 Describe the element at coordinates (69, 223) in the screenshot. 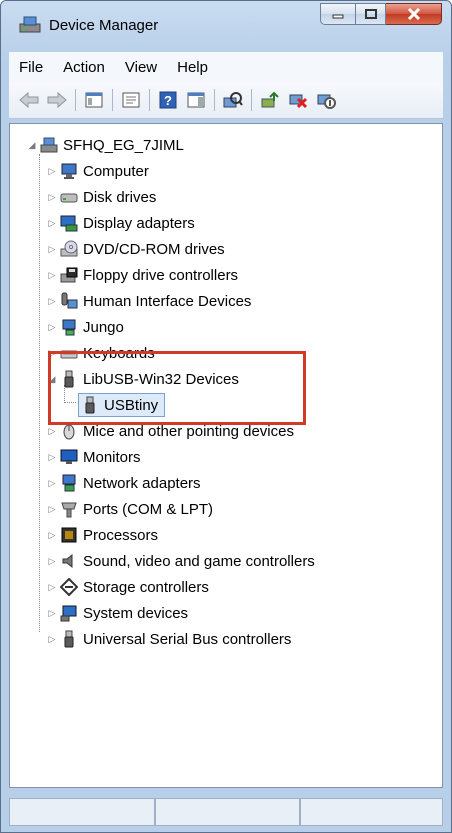

I see `display-adapter-icon` at that location.